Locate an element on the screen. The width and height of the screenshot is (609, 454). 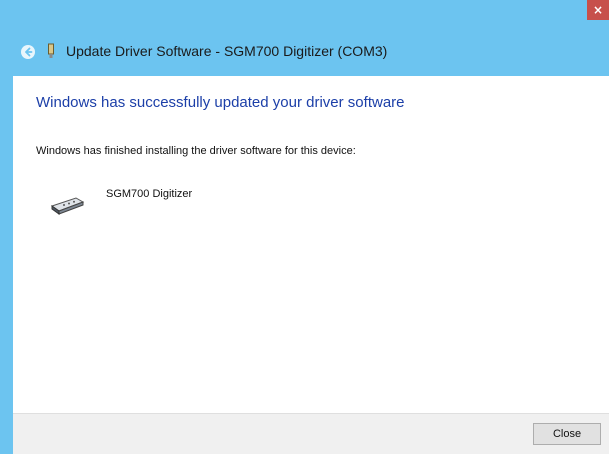
device-icon is located at coordinates (51, 51).